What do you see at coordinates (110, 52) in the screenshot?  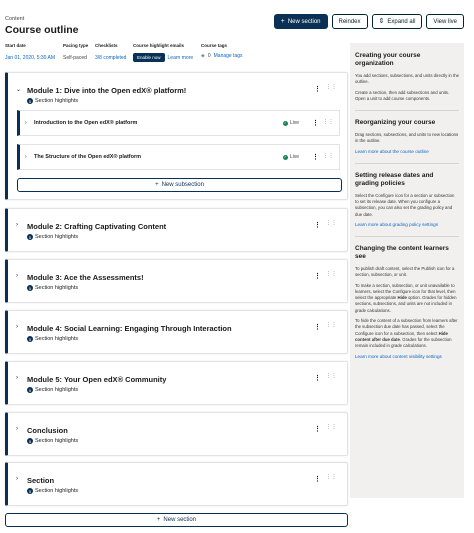 I see `meta-checklists: Checklists 3/8 completed` at bounding box center [110, 52].